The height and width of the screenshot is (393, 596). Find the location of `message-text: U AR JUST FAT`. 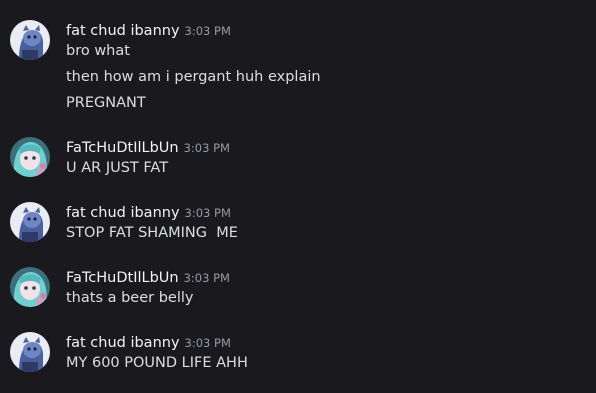

message-text: U AR JUST FAT is located at coordinates (117, 168).